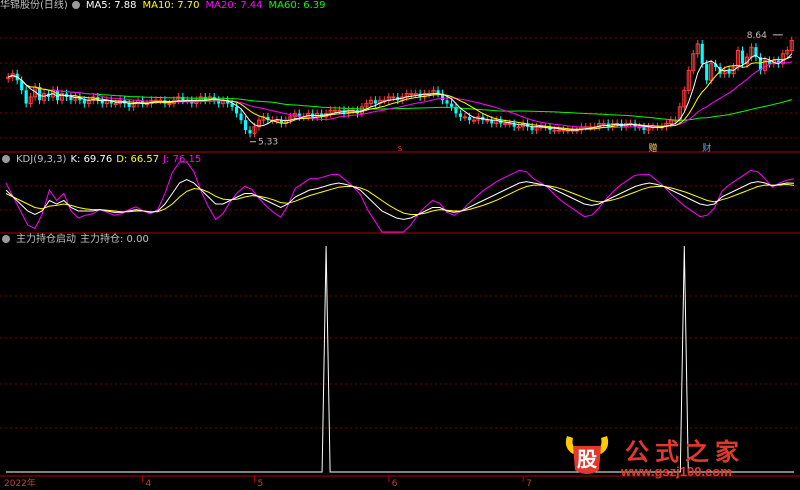  What do you see at coordinates (757, 36) in the screenshot?
I see `high-price-label: 8.64` at bounding box center [757, 36].